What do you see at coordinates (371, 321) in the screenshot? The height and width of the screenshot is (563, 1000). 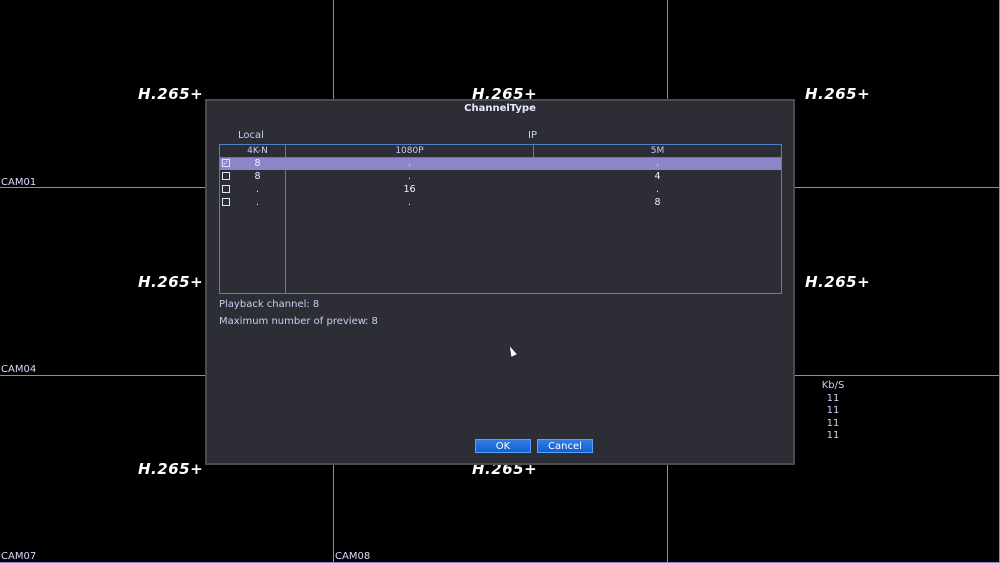 I see `max-preview-value: : 8` at bounding box center [371, 321].